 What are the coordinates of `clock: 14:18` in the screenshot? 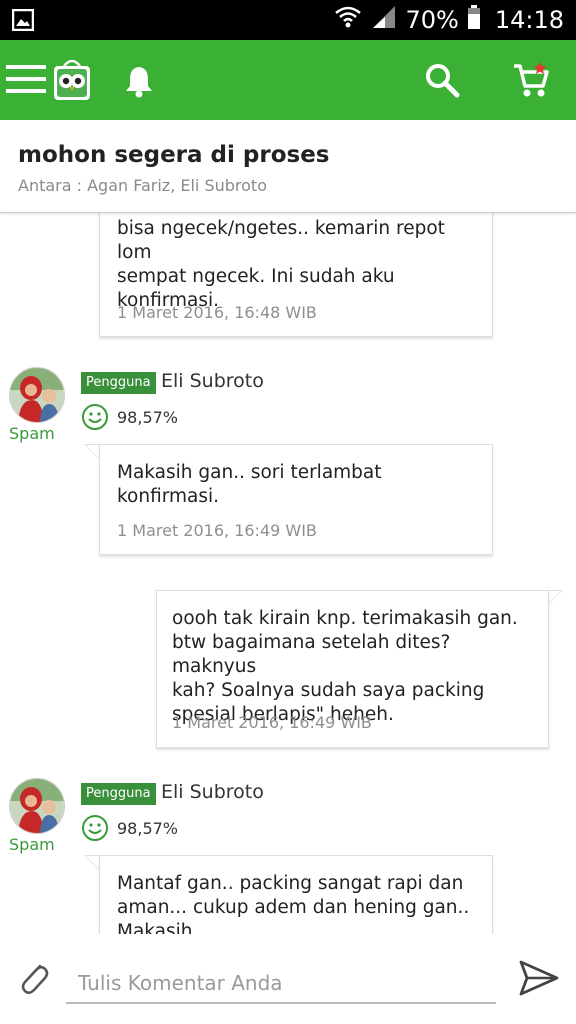 It's located at (529, 20).